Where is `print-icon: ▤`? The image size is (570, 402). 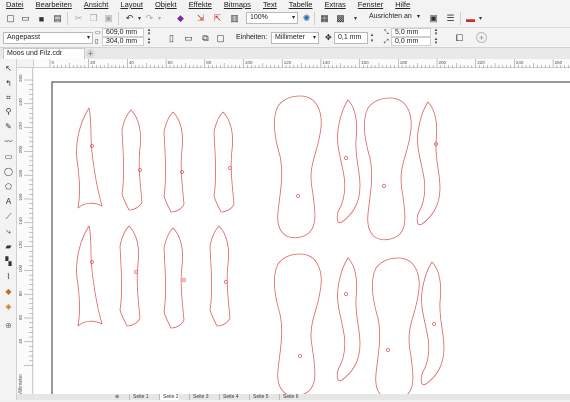 print-icon: ▤ is located at coordinates (57, 18).